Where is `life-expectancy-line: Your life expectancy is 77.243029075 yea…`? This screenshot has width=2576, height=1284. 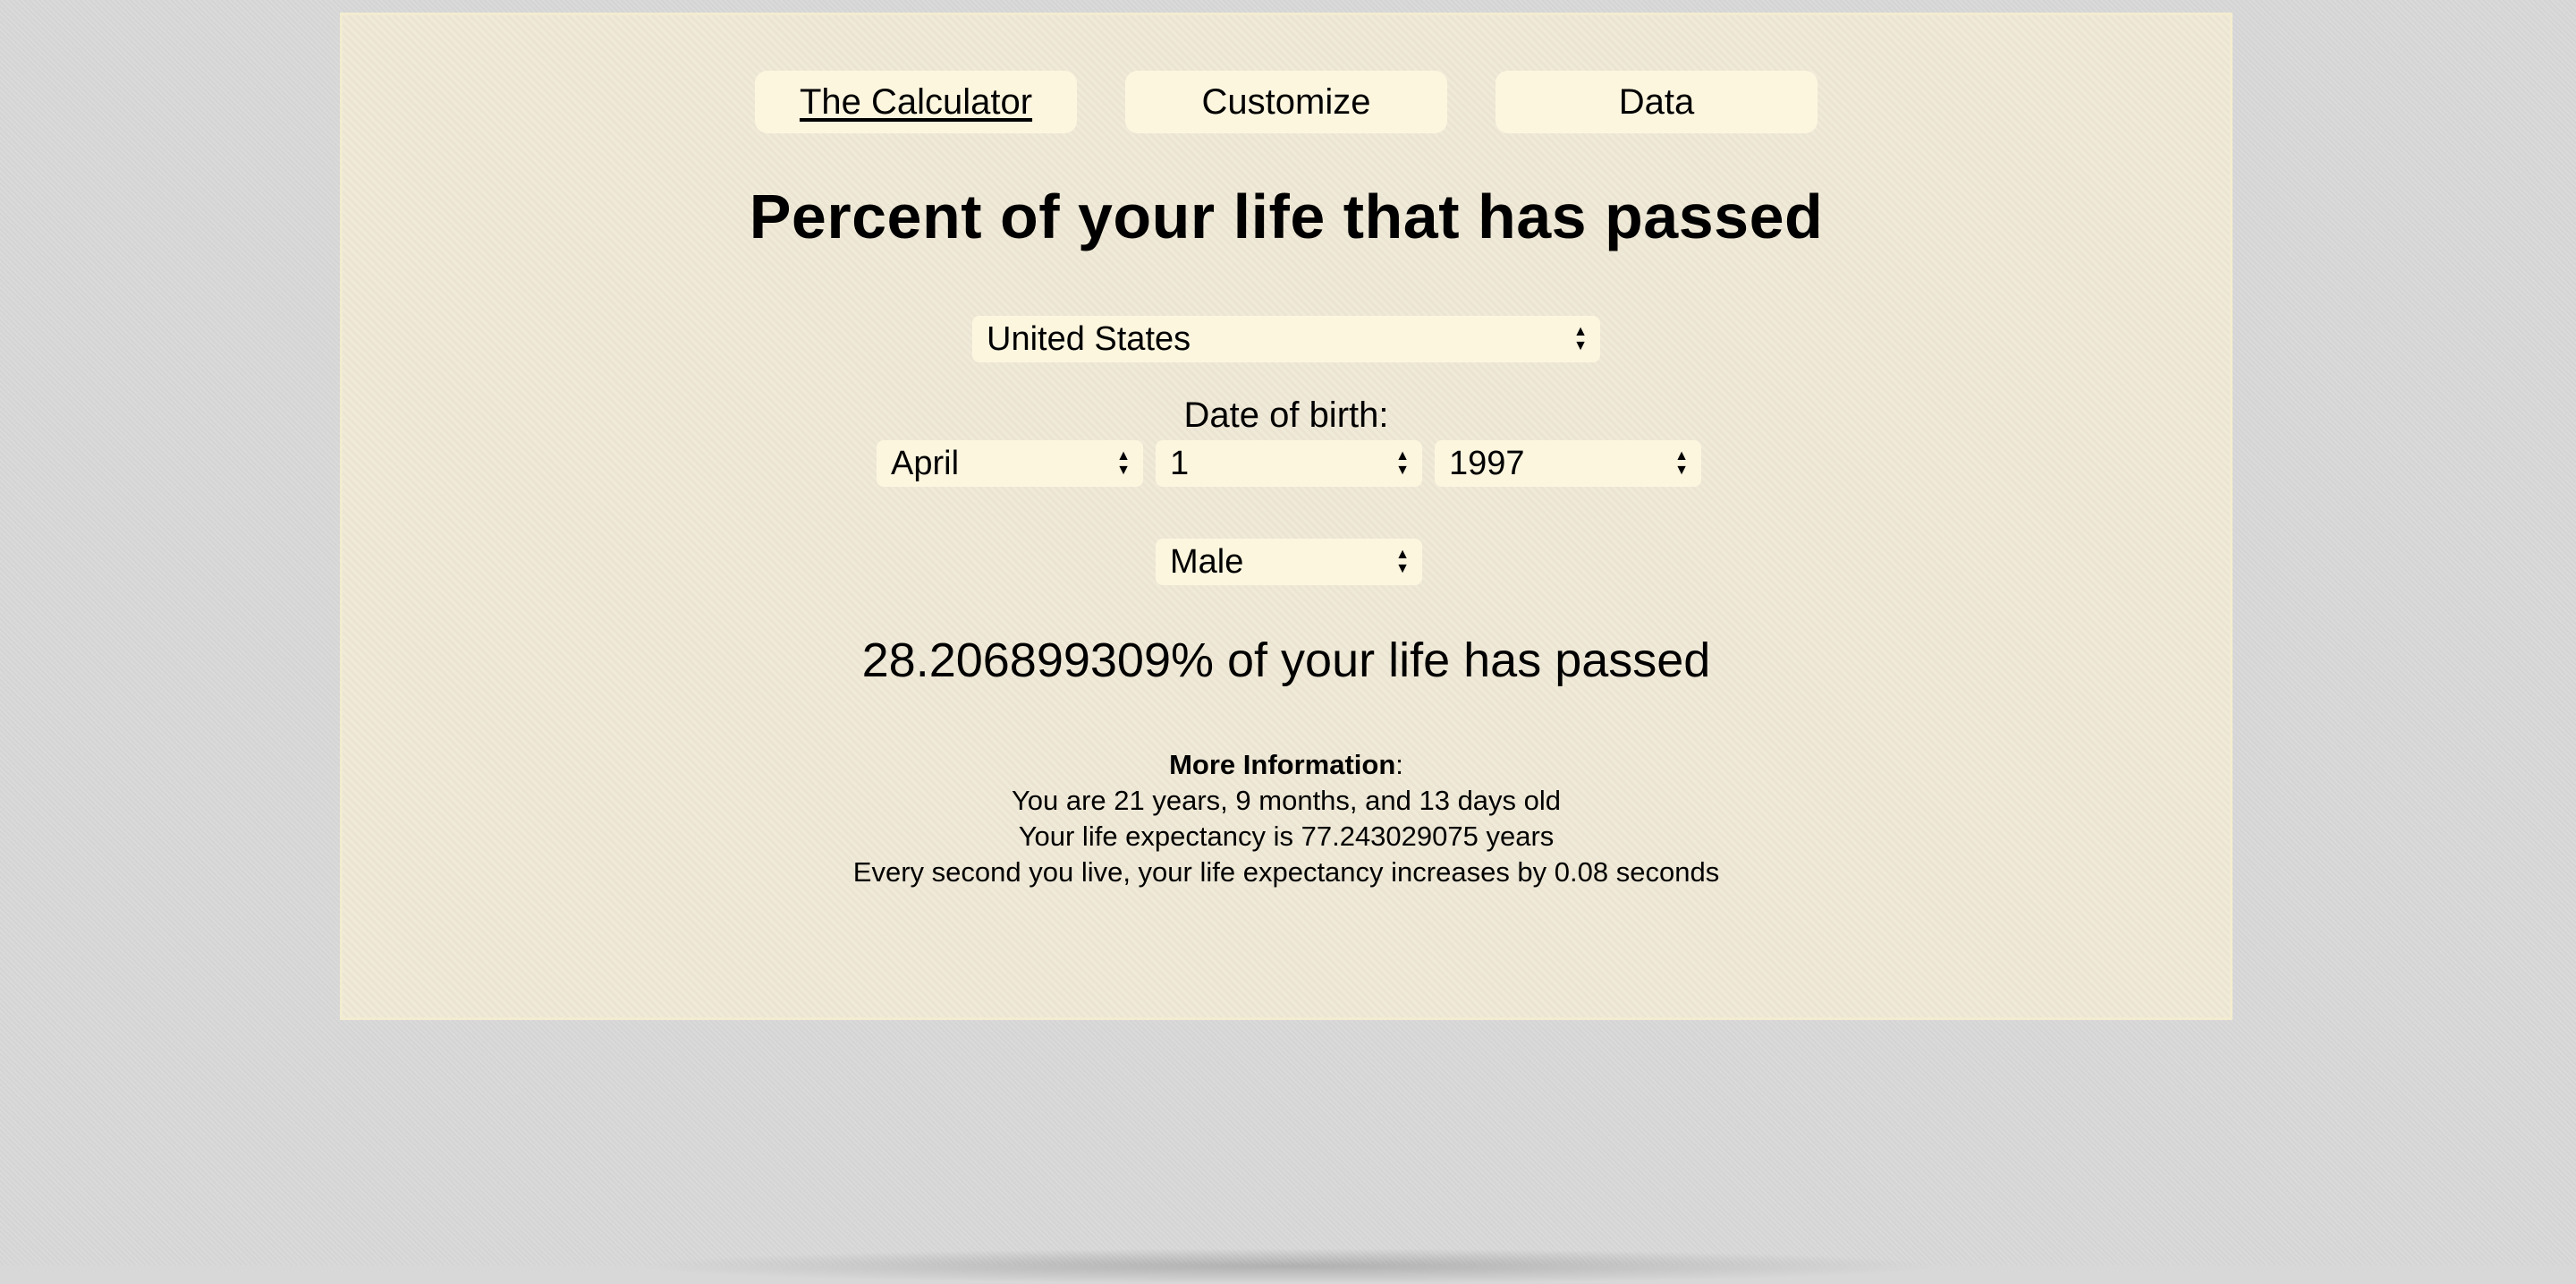 life-expectancy-line: Your life expectancy is 77.243029075 yea… is located at coordinates (1286, 836).